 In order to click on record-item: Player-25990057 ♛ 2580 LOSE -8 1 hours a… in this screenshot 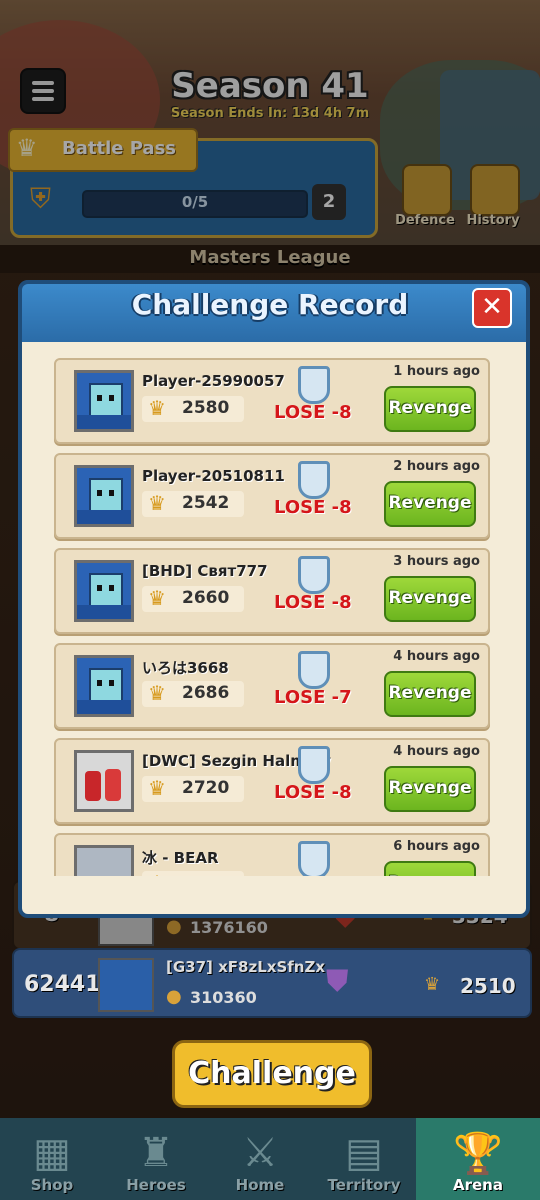, I will do `click(272, 401)`.